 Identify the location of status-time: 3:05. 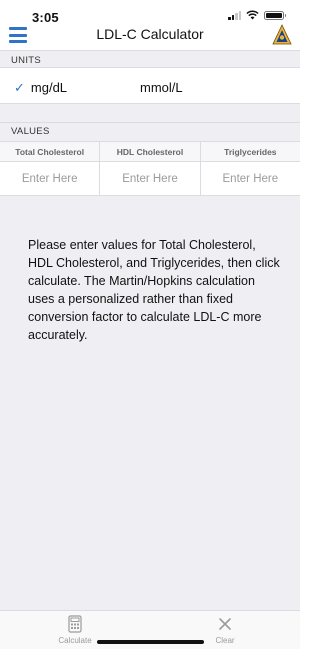
(45, 17).